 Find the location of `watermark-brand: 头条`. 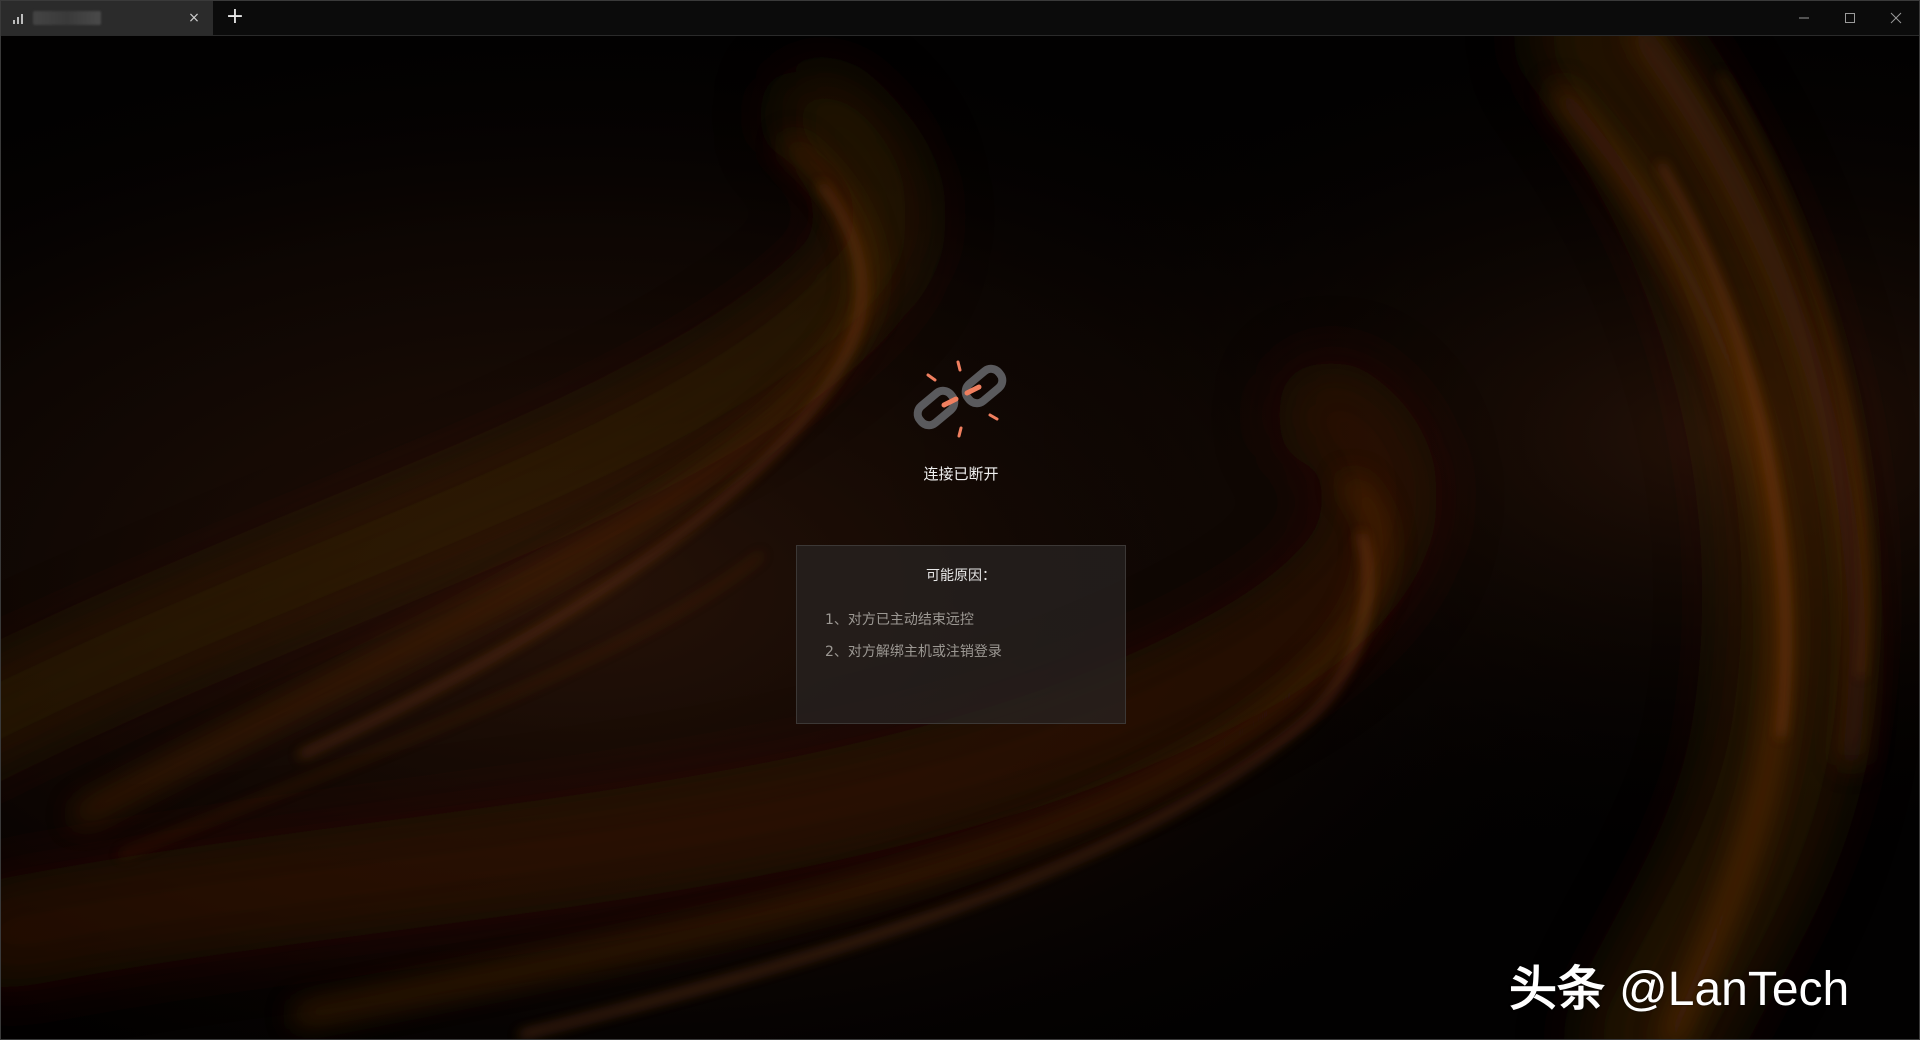

watermark-brand: 头条 is located at coordinates (1557, 989).